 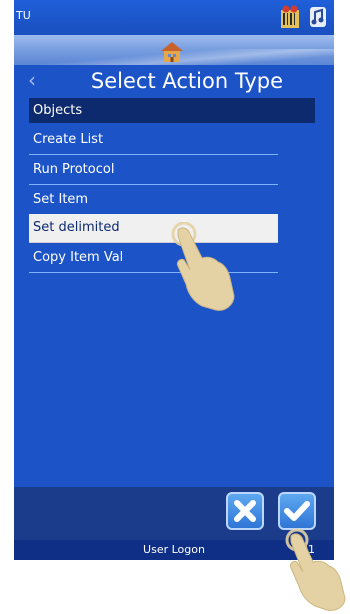 I want to click on barcode-printer-icon, so click(x=290, y=16).